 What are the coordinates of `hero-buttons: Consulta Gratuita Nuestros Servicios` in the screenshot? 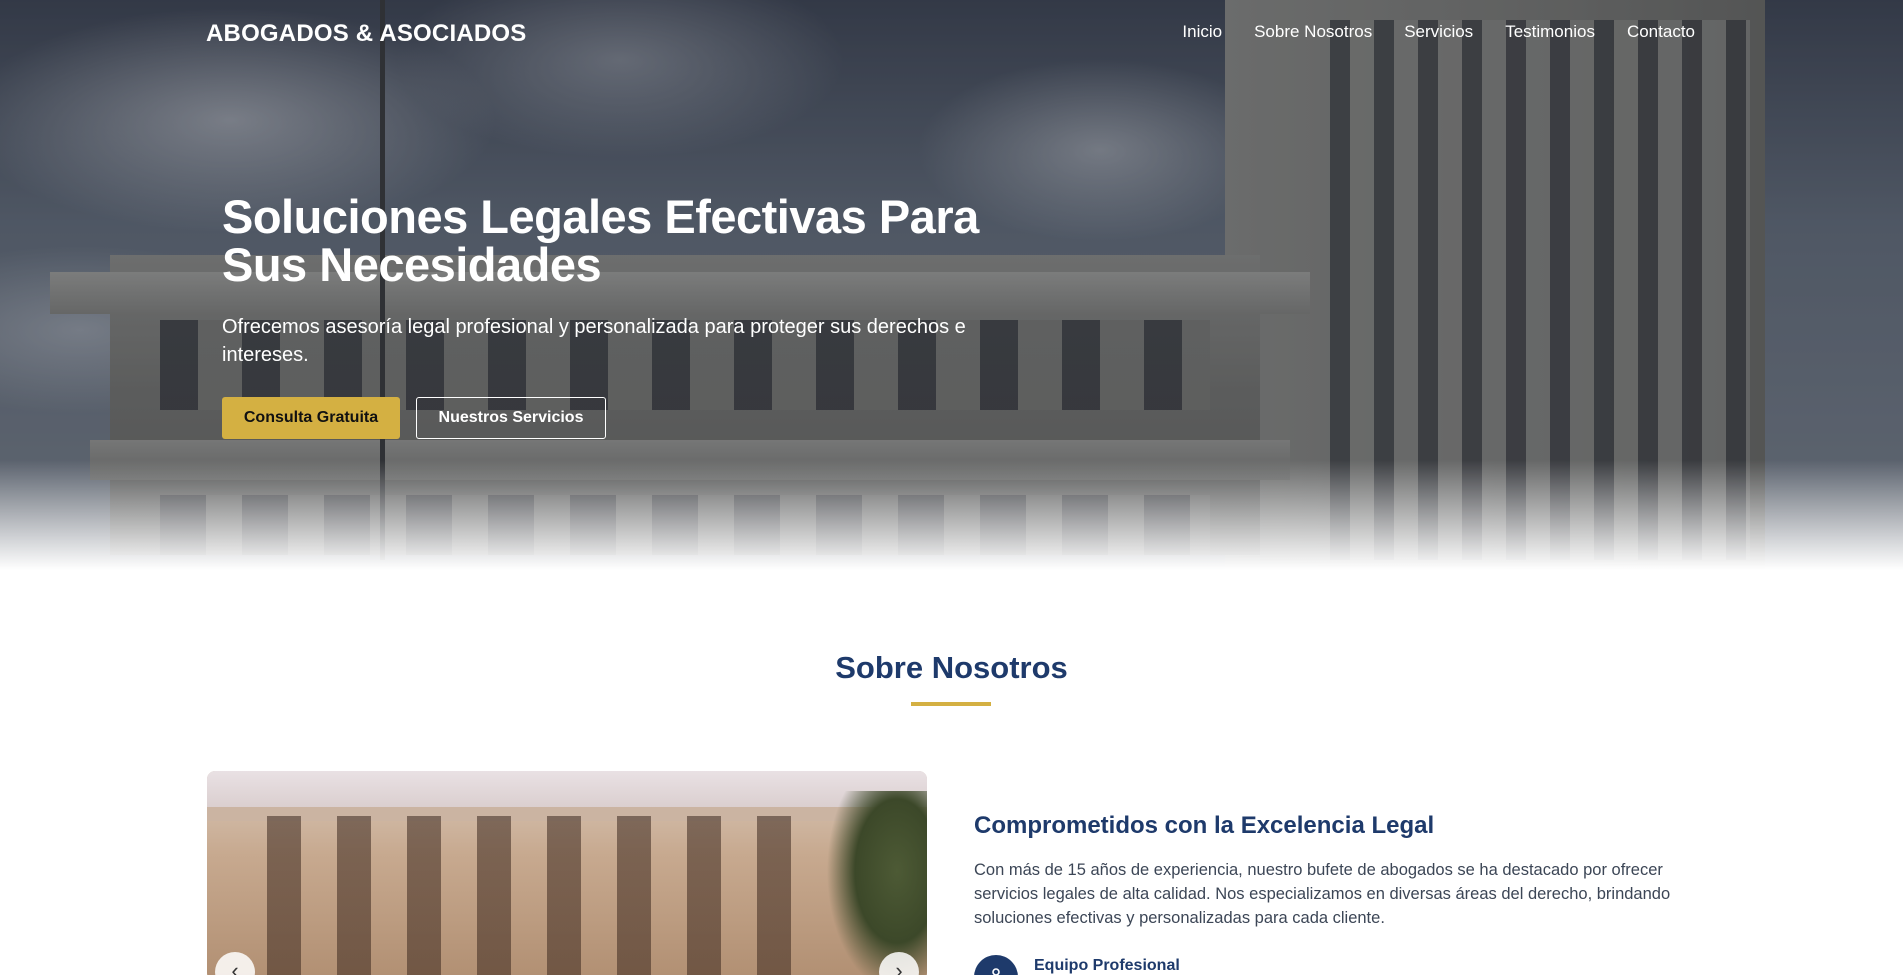 It's located at (622, 418).